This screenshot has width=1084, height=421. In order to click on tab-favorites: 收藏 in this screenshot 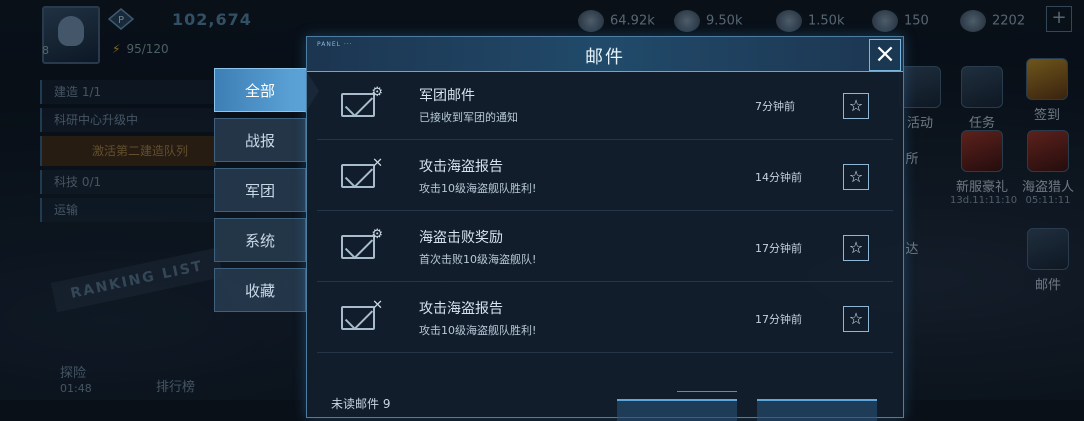, I will do `click(260, 290)`.